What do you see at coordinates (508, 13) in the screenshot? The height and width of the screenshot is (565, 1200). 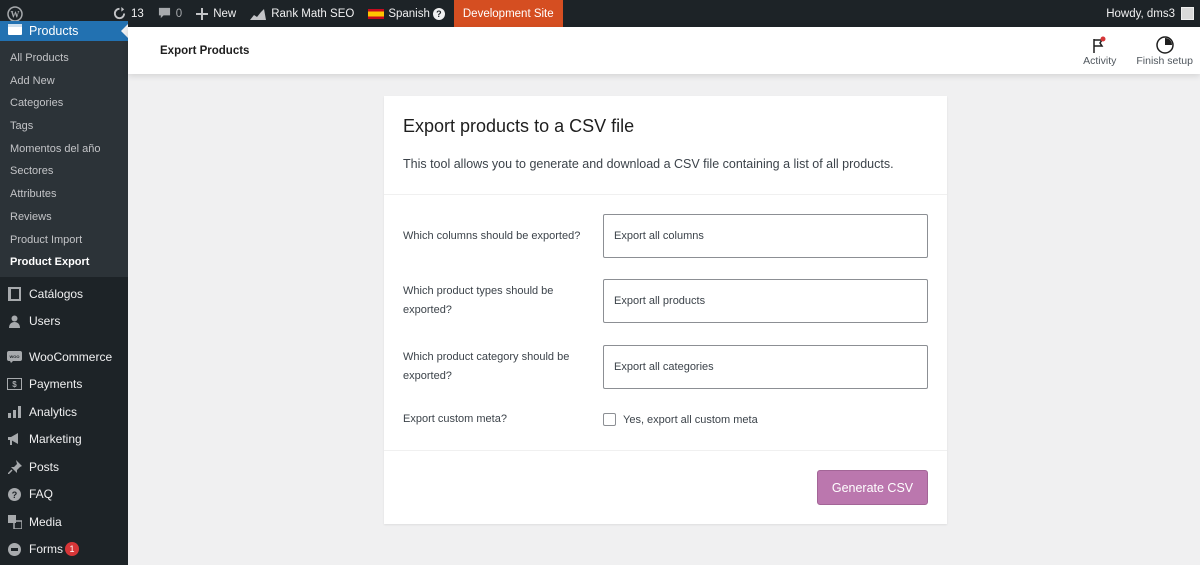 I see `development-site-badge: Development Site` at bounding box center [508, 13].